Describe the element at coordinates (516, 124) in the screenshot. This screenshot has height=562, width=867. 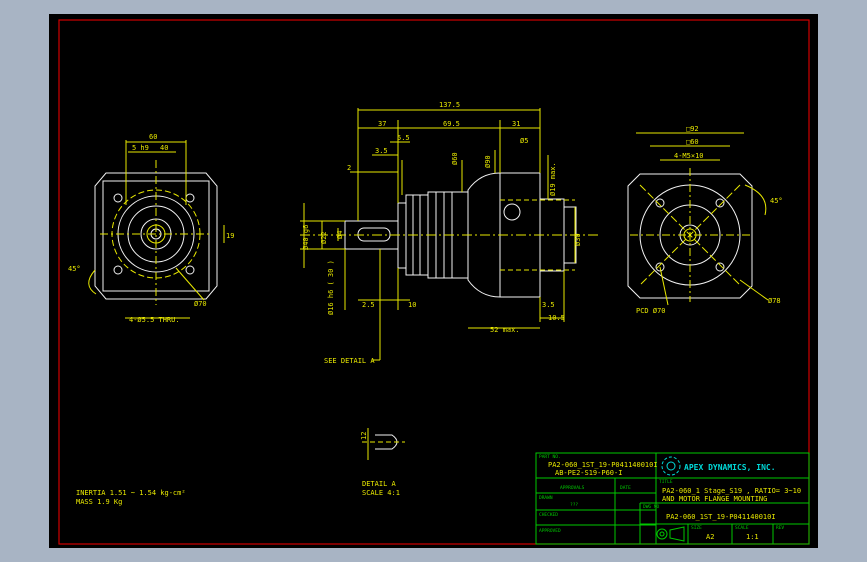
I see `dim-31: 31` at that location.